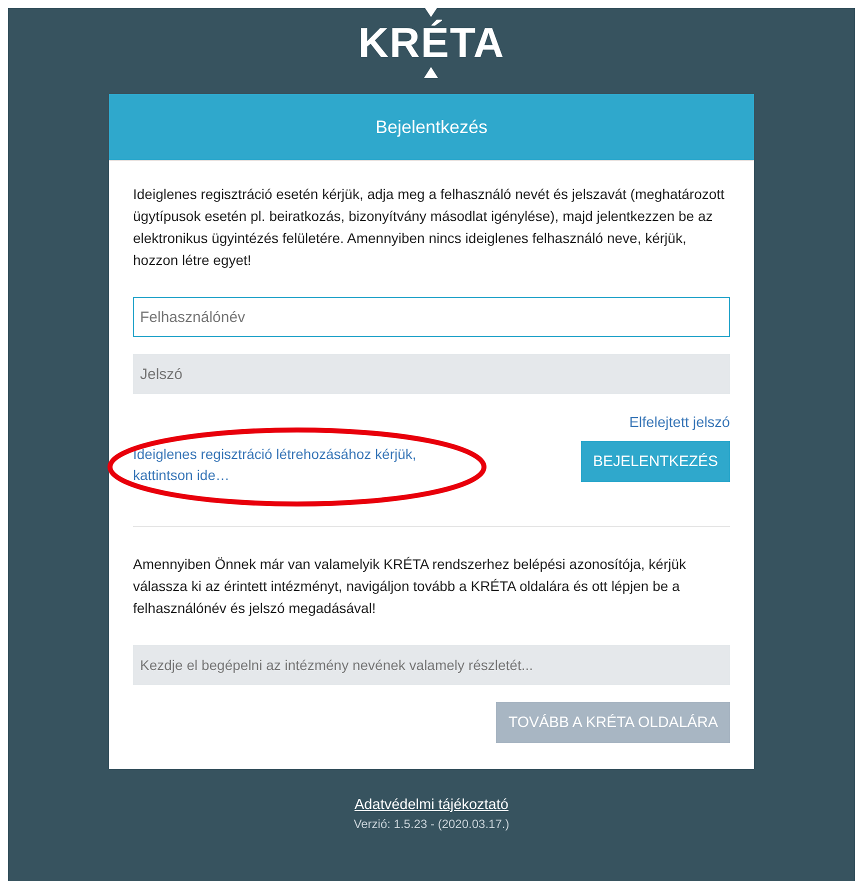 Image resolution: width=861 pixels, height=881 pixels. Describe the element at coordinates (431, 374) in the screenshot. I see `password-field: Jelszó` at that location.